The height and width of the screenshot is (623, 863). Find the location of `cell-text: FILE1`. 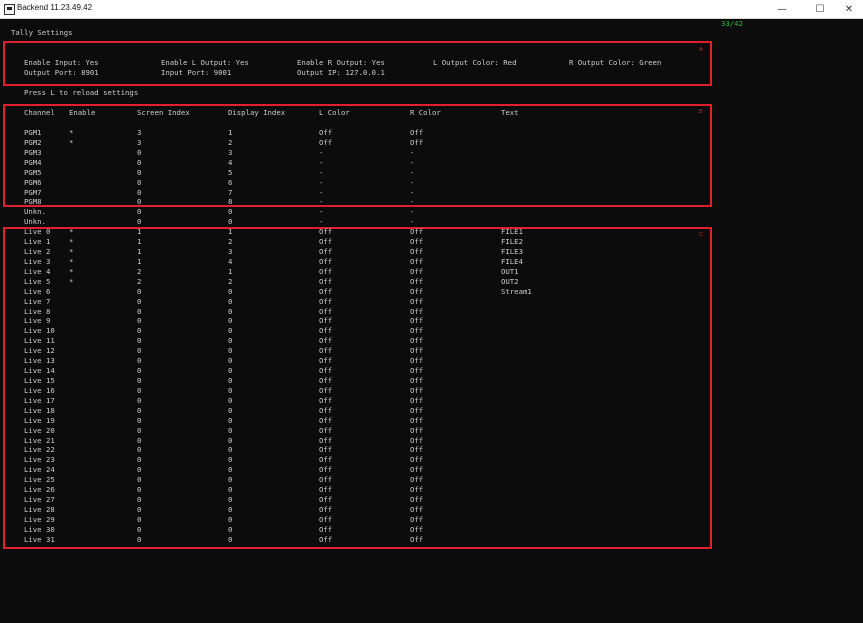

cell-text: FILE1 is located at coordinates (512, 232).